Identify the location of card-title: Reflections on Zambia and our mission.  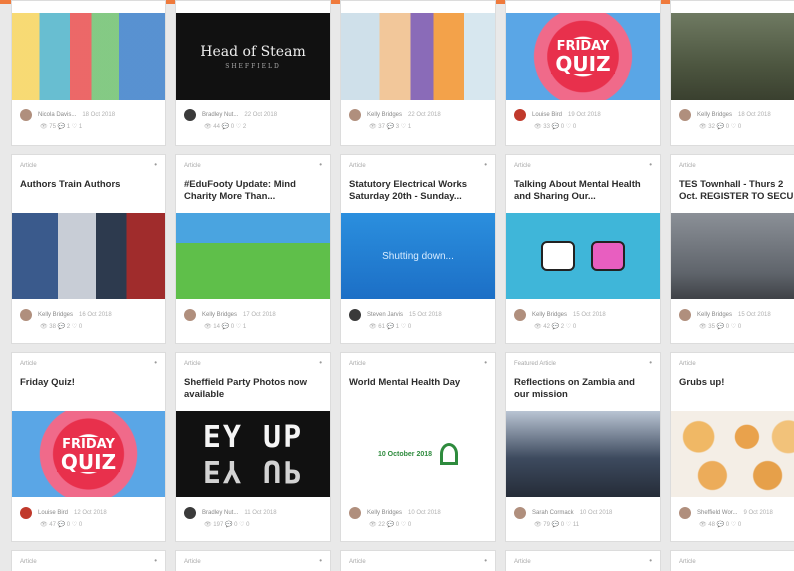
(583, 389).